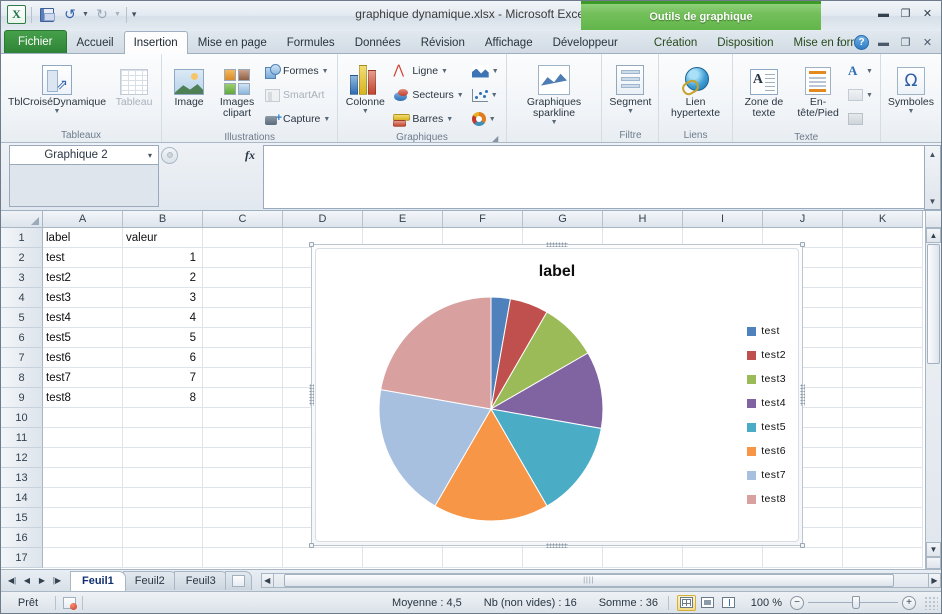 The image size is (942, 614). What do you see at coordinates (365, 111) in the screenshot?
I see `column-chart-dropdown-icon: ▼` at bounding box center [365, 111].